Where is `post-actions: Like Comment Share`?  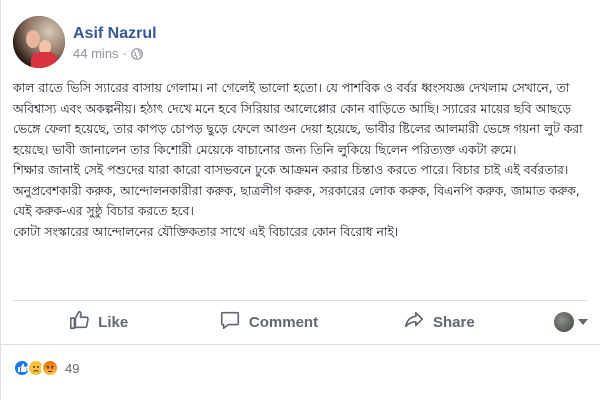 post-actions: Like Comment Share is located at coordinates (300, 322).